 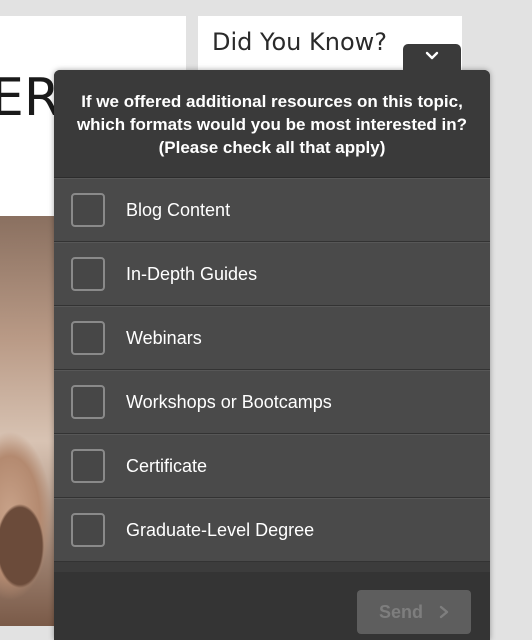 I want to click on survey-footer: Send, so click(x=272, y=606).